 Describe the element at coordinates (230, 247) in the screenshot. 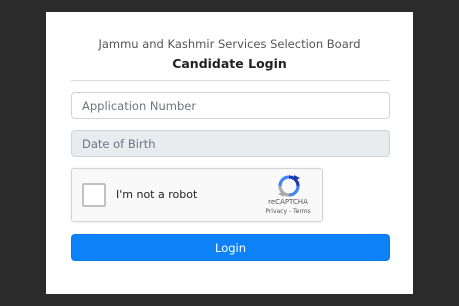

I see `login-button: Login` at that location.